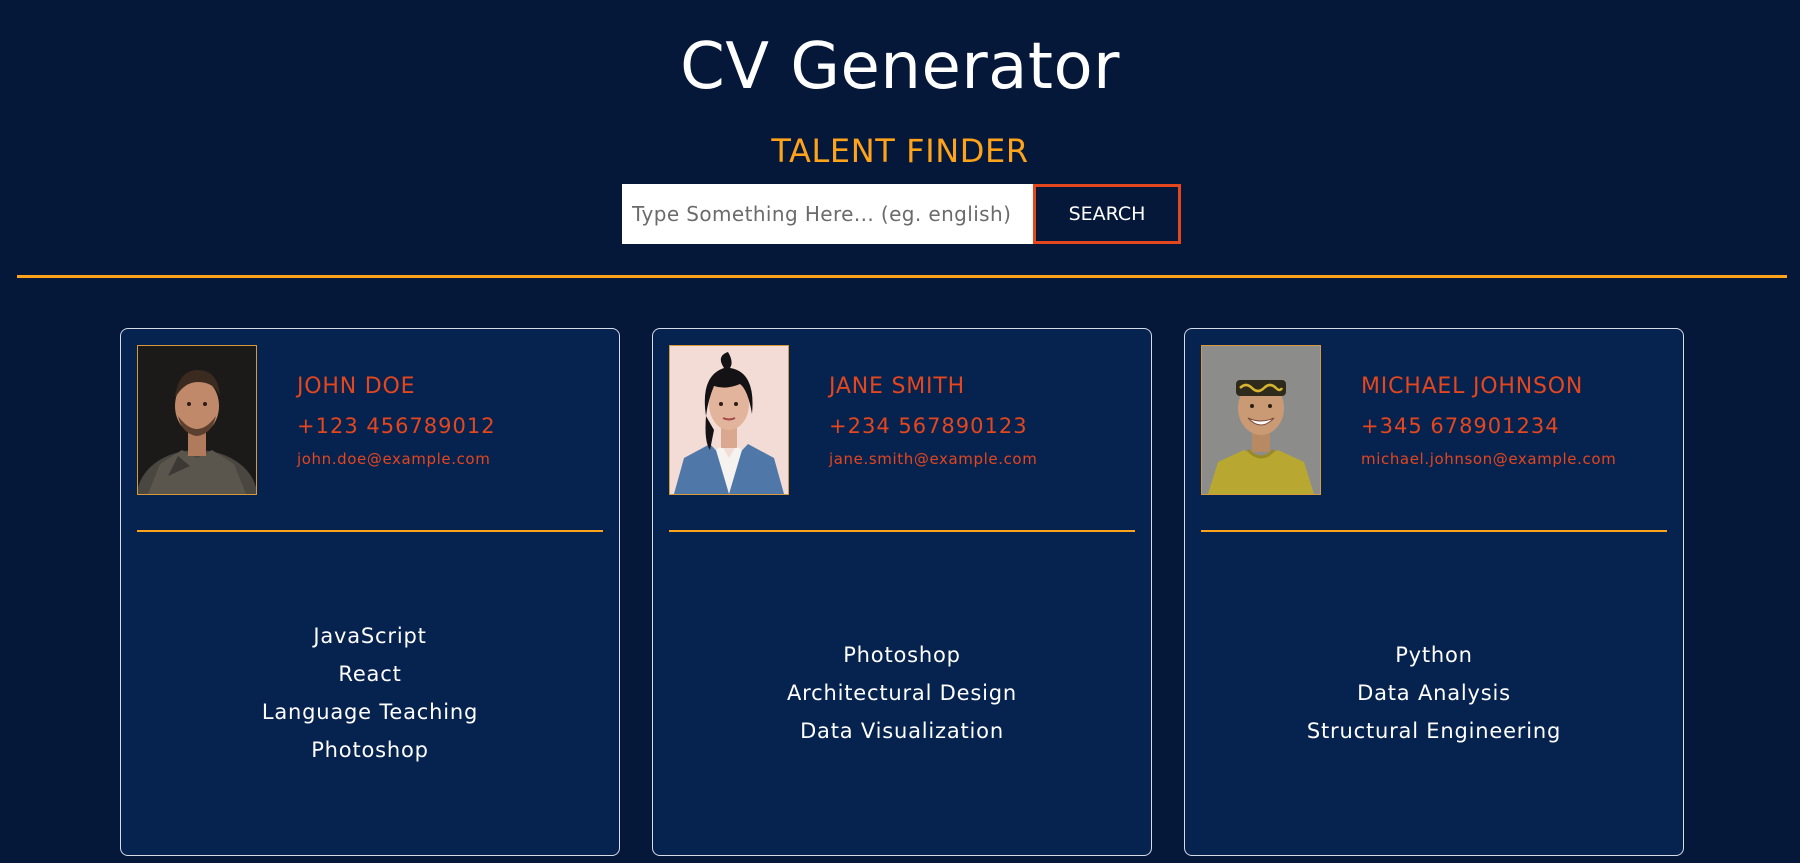 The image size is (1800, 863). What do you see at coordinates (827, 214) in the screenshot?
I see `search-input` at bounding box center [827, 214].